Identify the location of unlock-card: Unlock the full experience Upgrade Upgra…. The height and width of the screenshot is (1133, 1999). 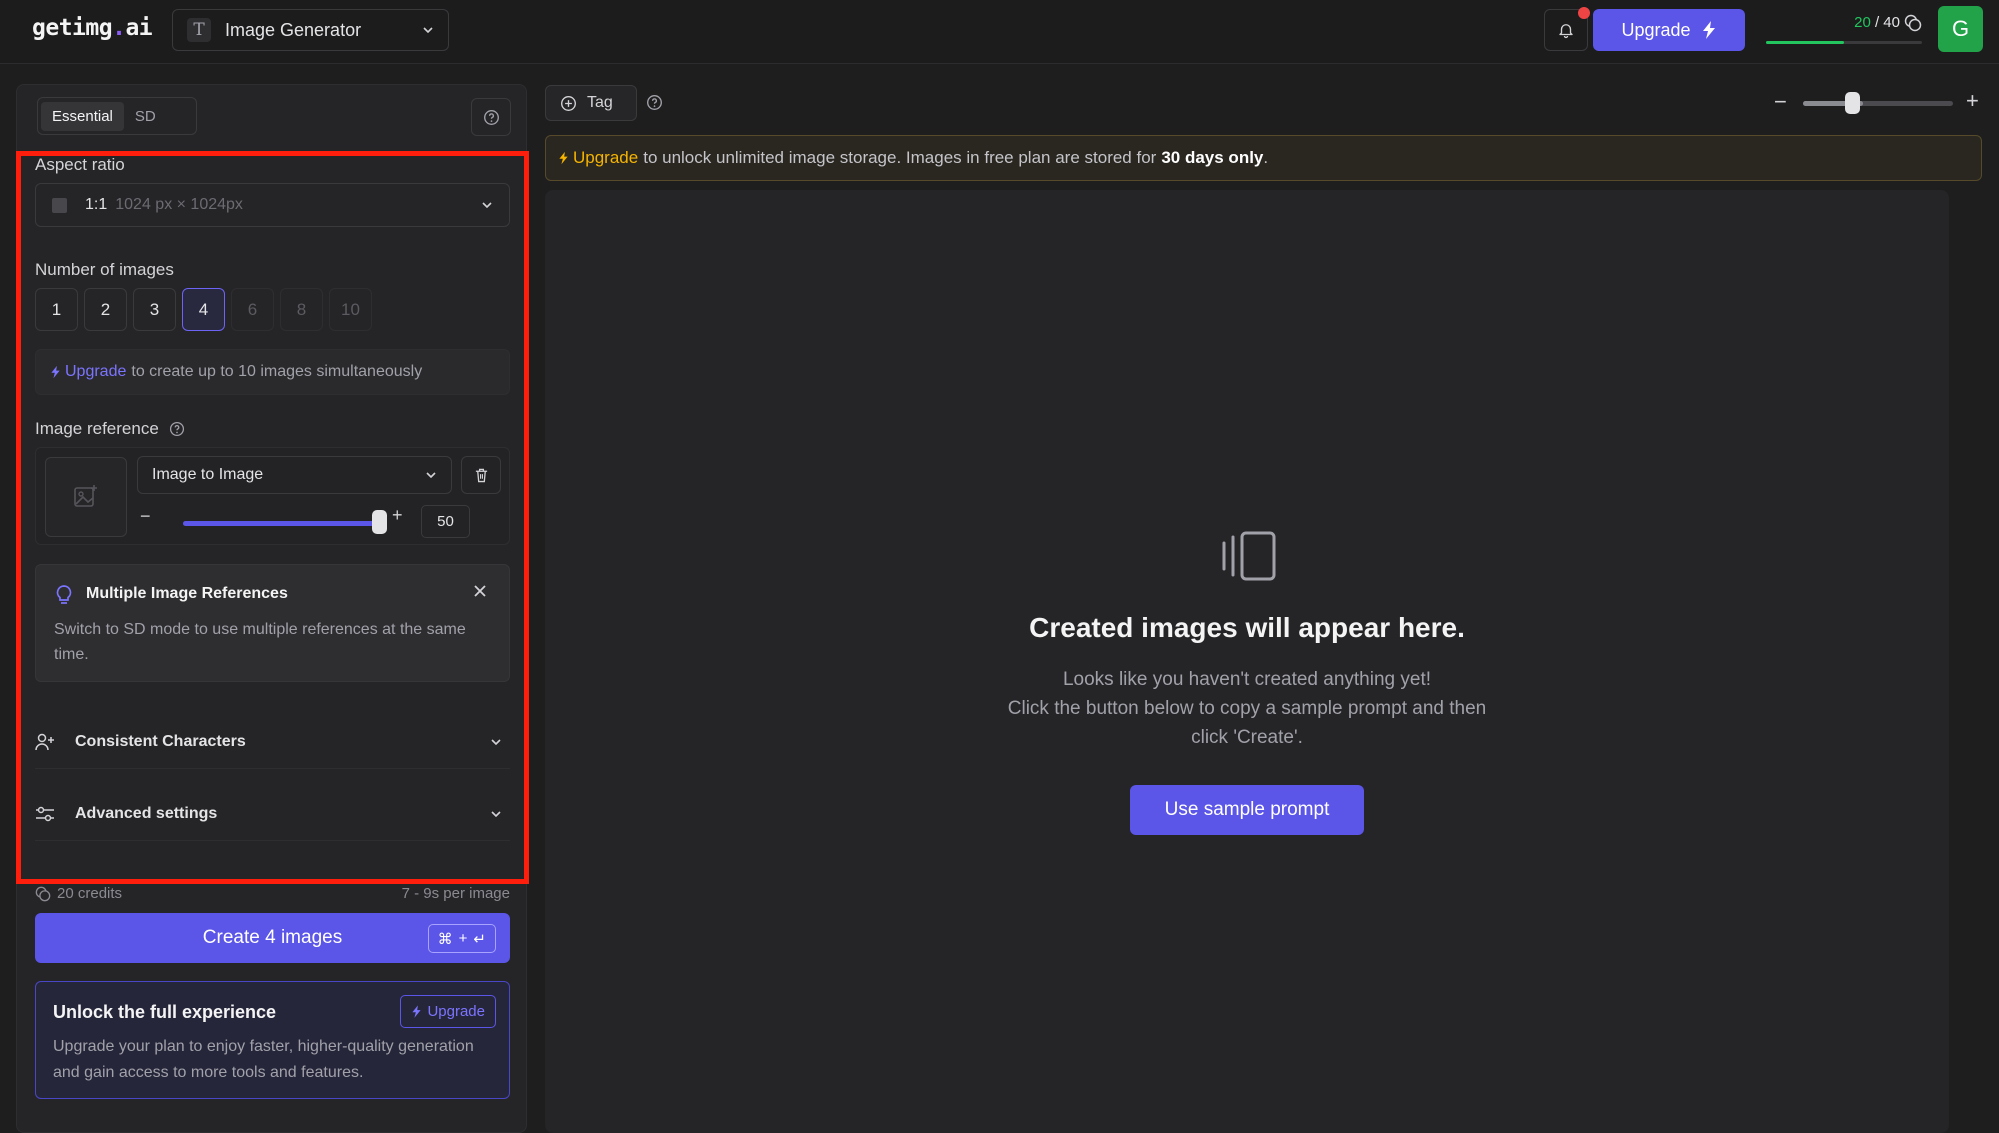
(272, 1040).